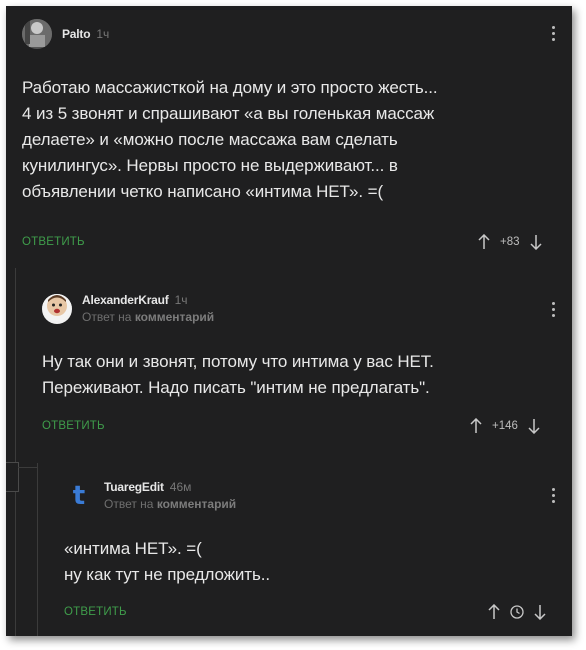 The height and width of the screenshot is (650, 586). I want to click on comment-header: Palto 1ч, so click(65, 34).